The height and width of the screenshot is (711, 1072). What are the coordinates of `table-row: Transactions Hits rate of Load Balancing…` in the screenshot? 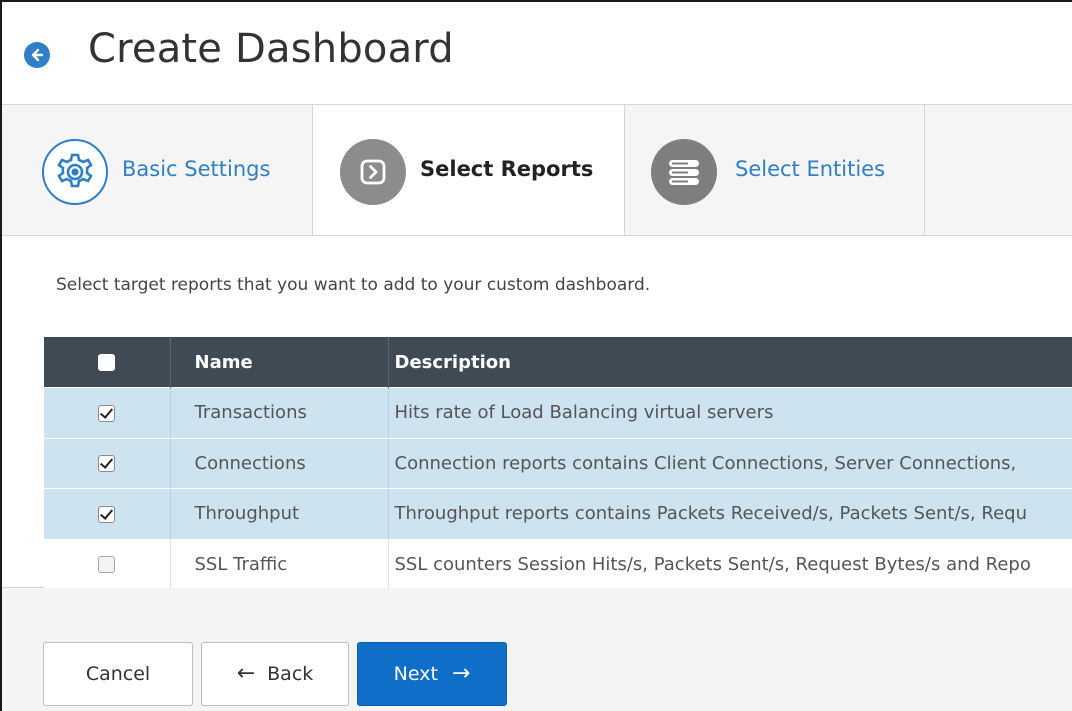 It's located at (558, 413).